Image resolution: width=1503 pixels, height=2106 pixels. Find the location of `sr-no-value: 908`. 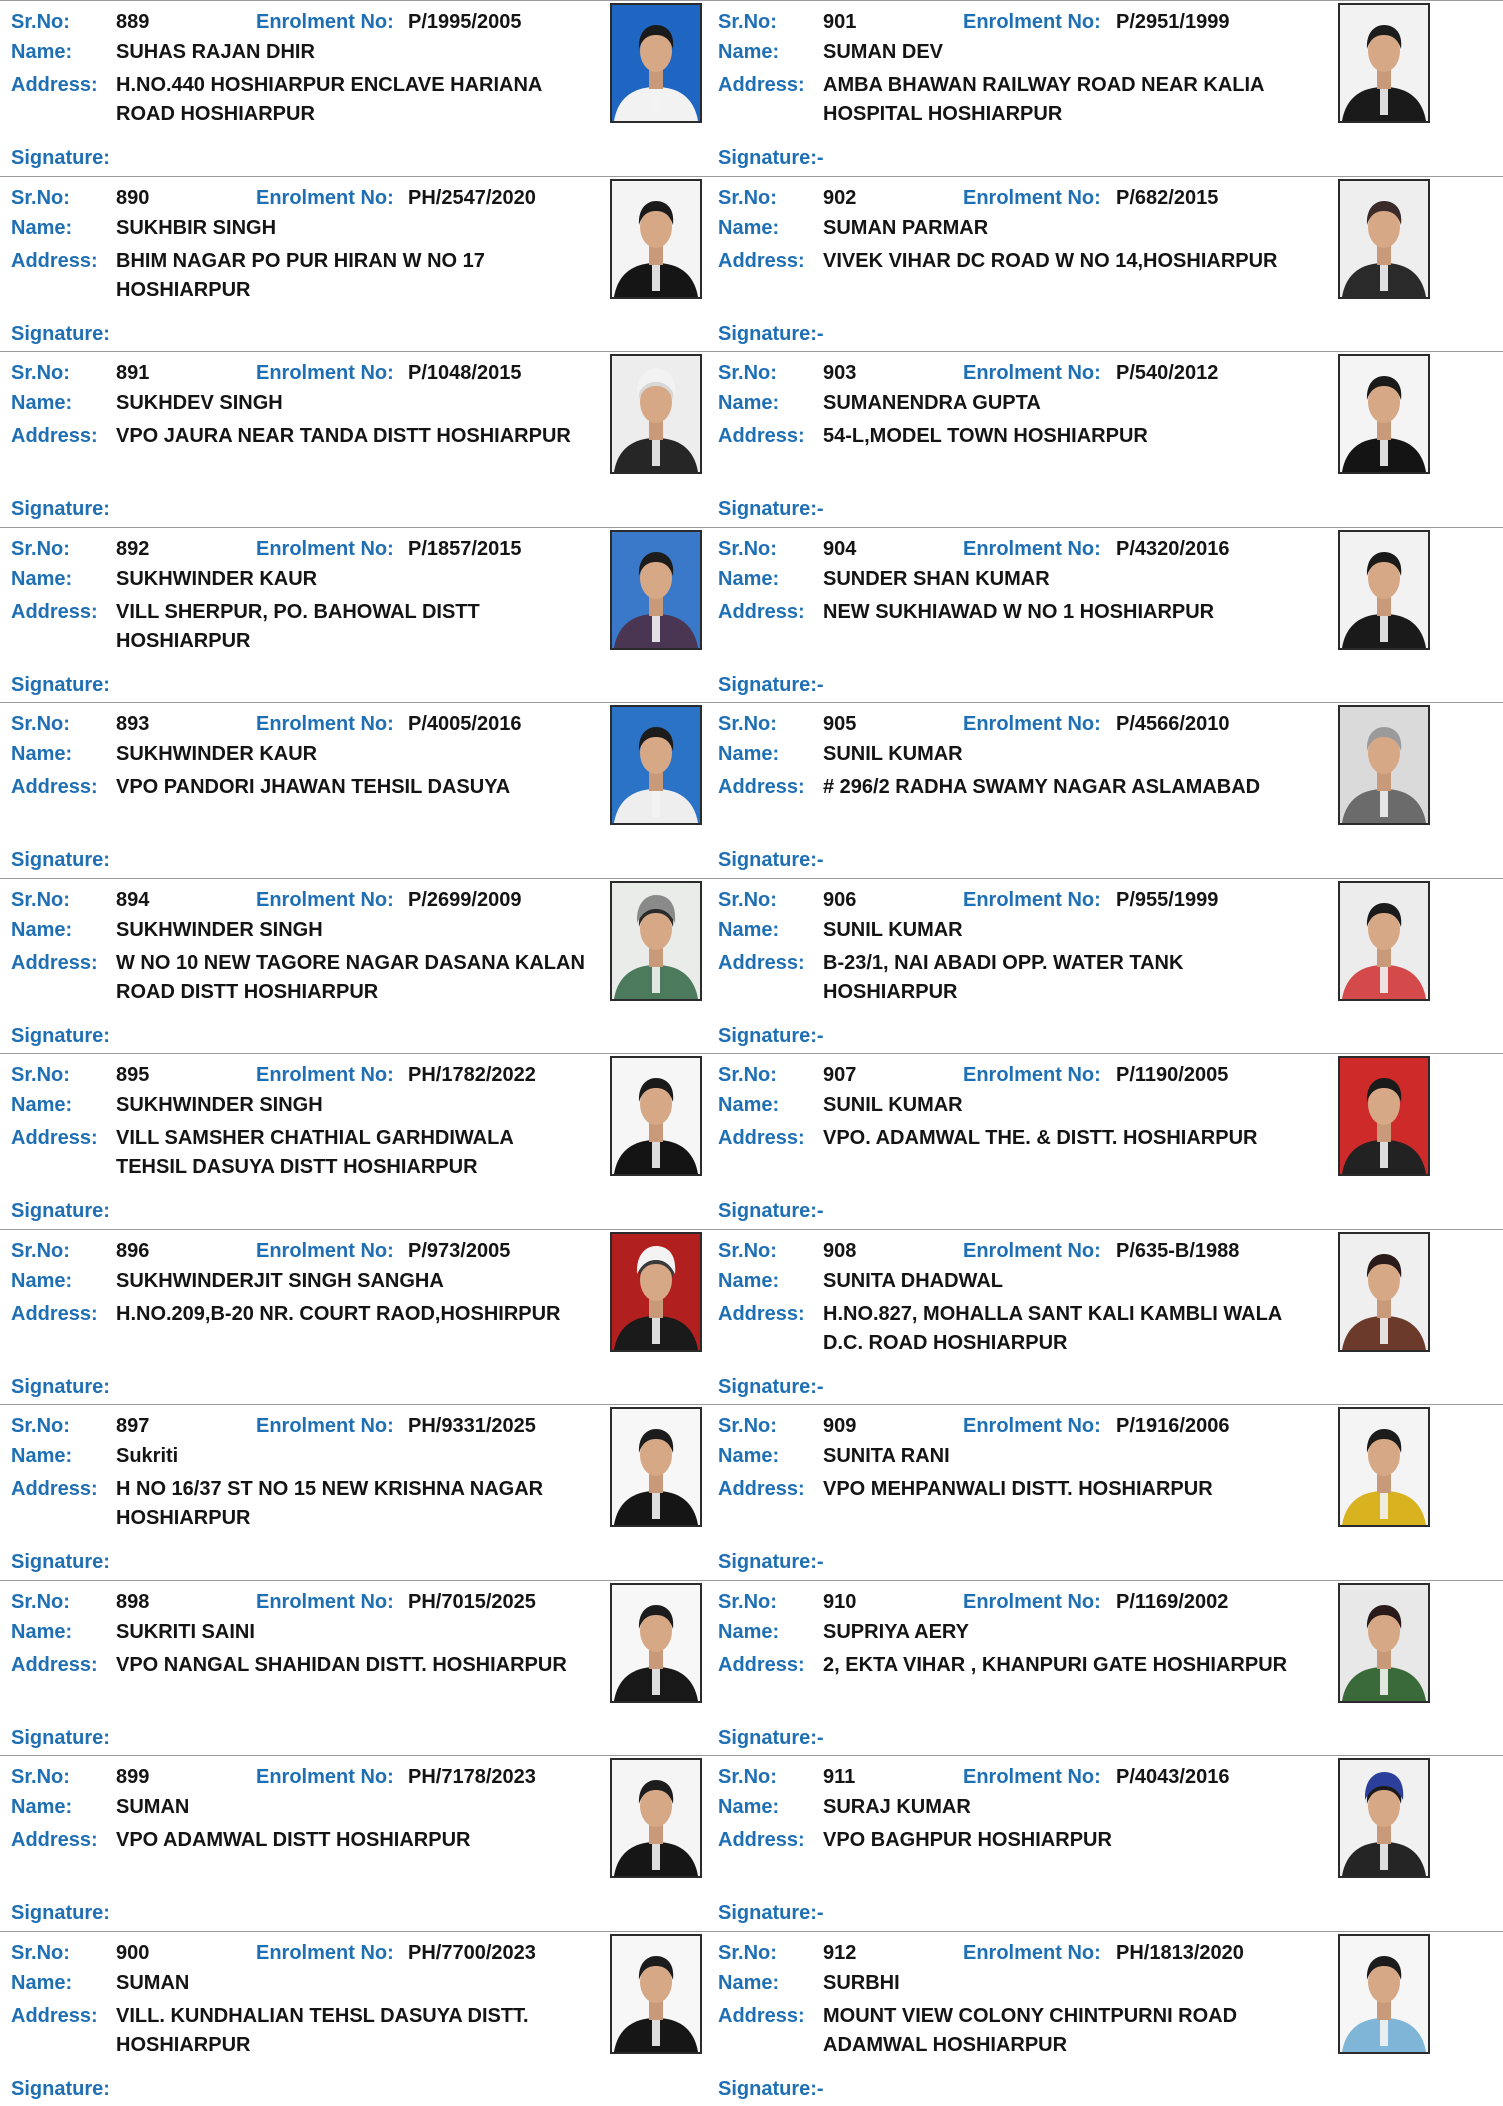

sr-no-value: 908 is located at coordinates (840, 1250).